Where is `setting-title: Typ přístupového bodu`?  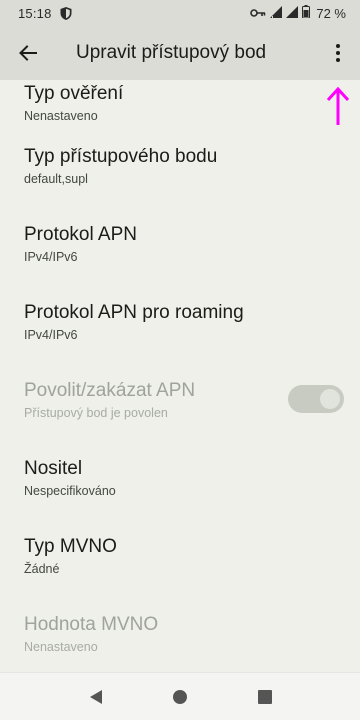 setting-title: Typ přístupového bodu is located at coordinates (121, 156).